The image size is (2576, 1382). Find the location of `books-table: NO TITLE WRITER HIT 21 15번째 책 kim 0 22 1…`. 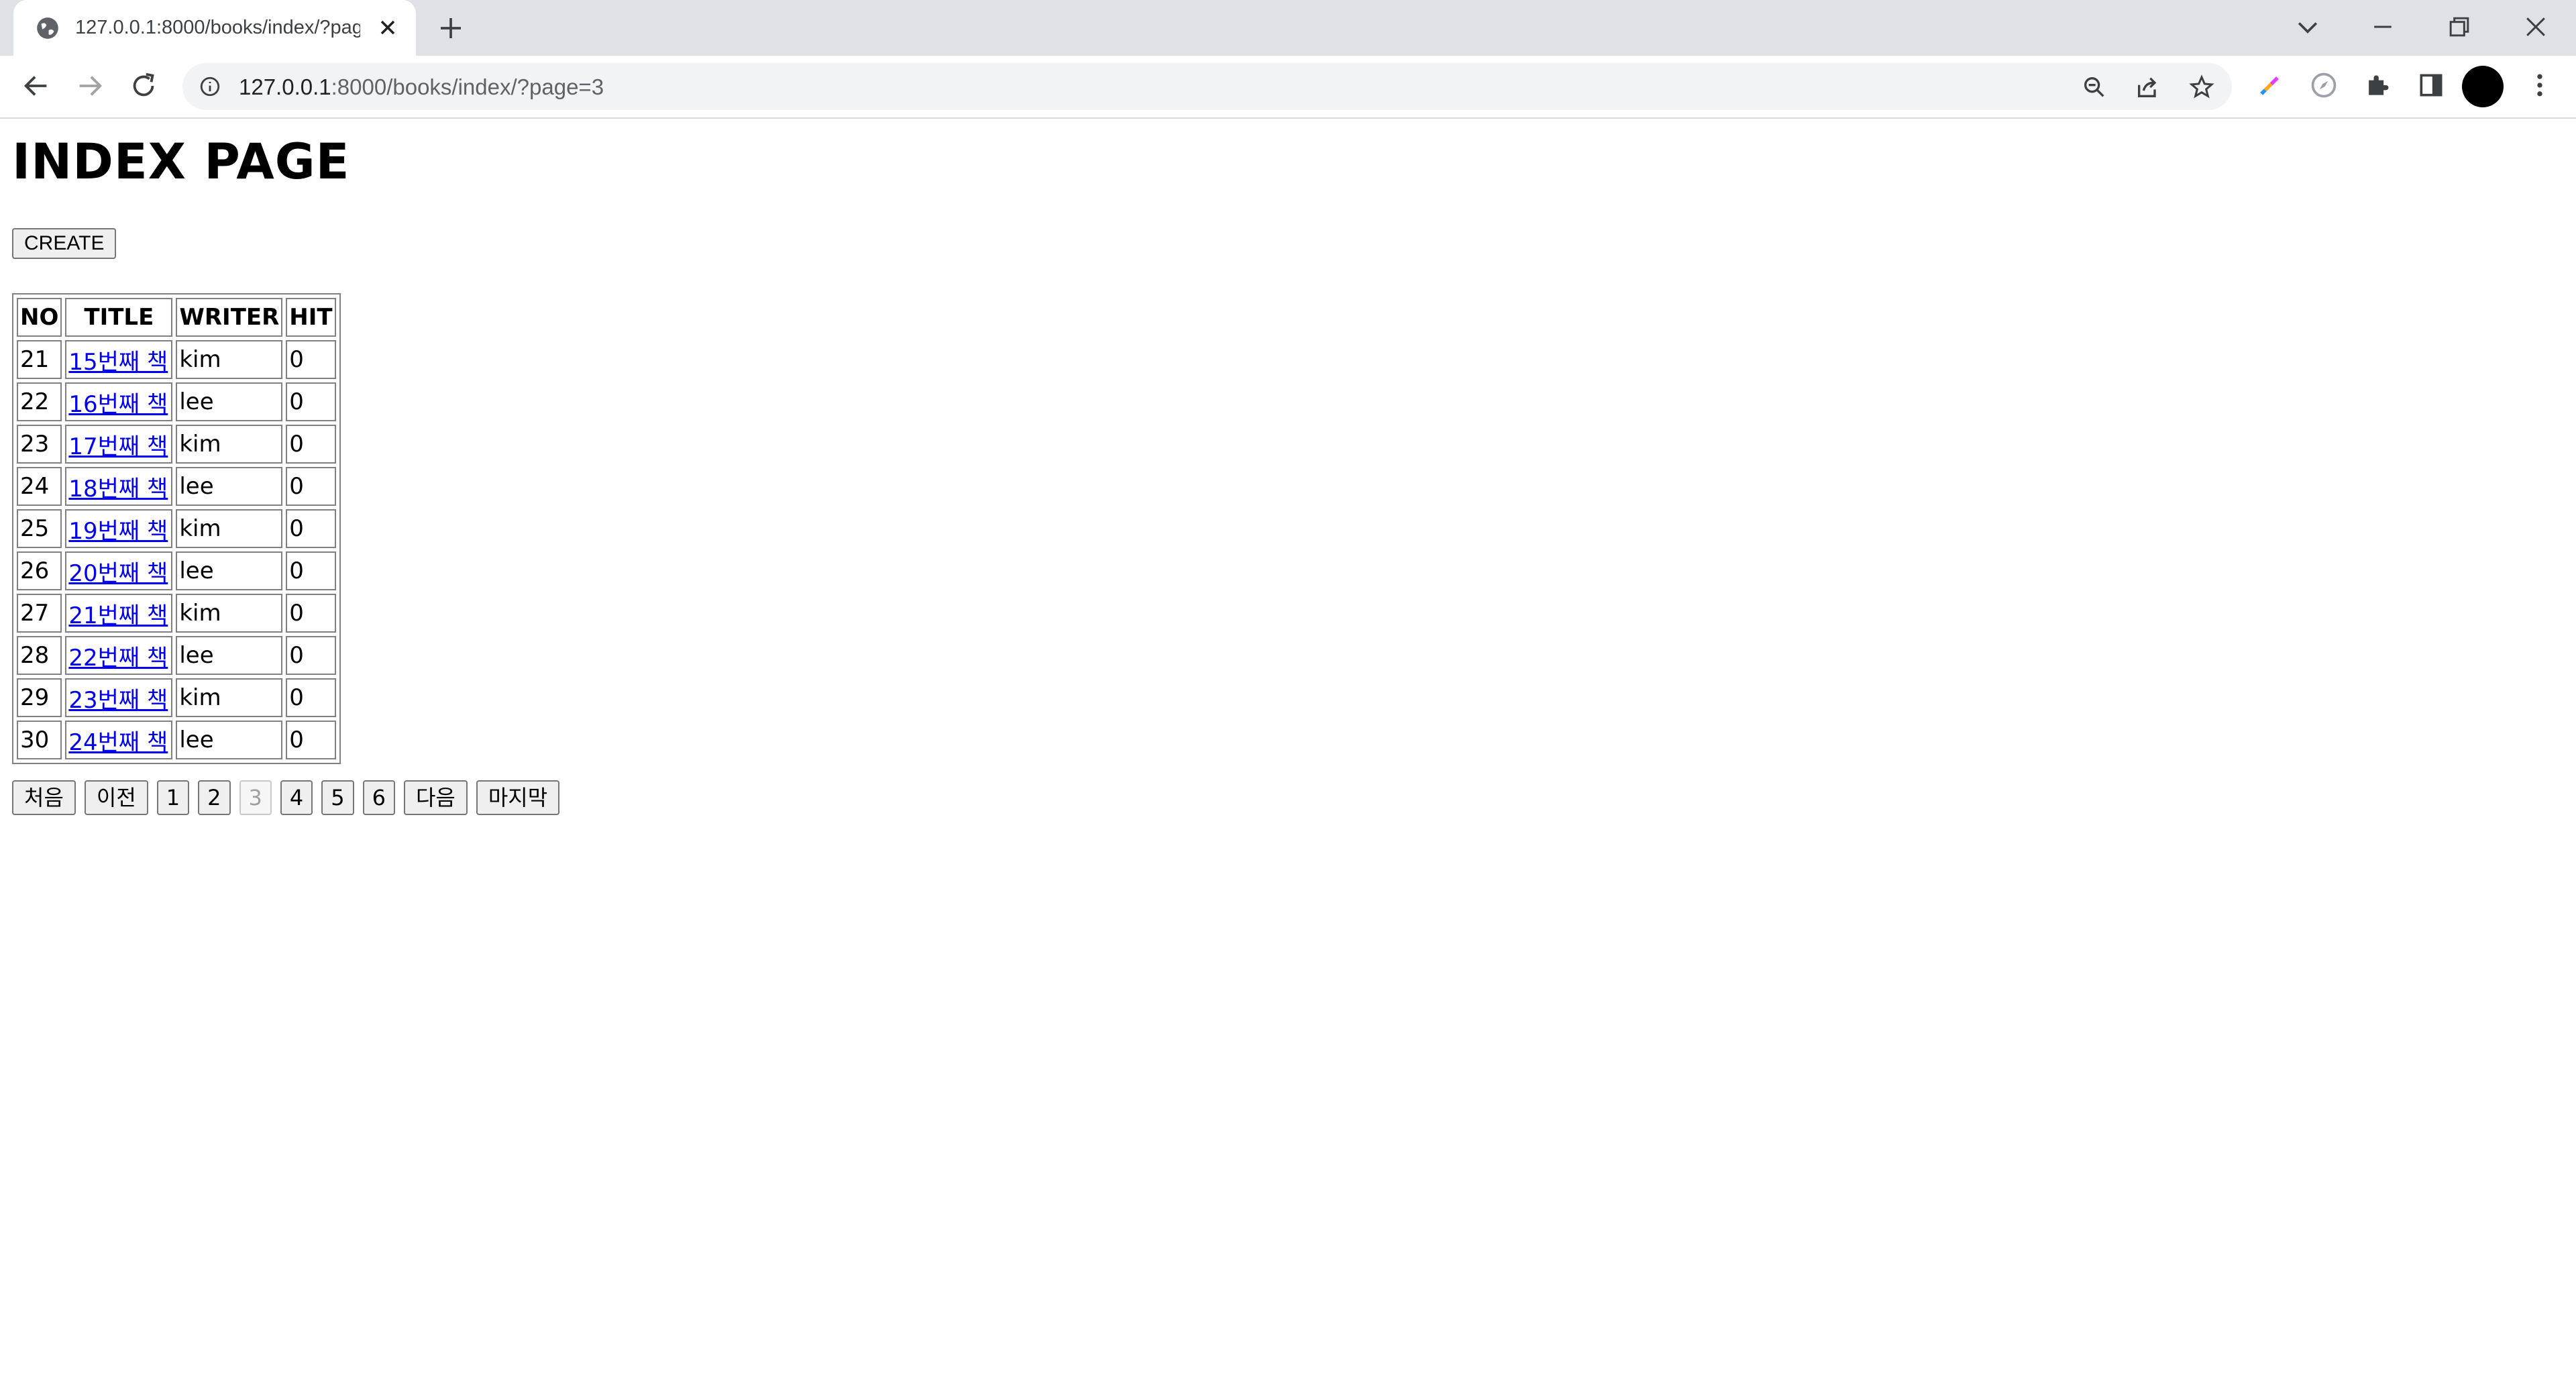

books-table: NO TITLE WRITER HIT 21 15번째 책 kim 0 22 1… is located at coordinates (176, 528).